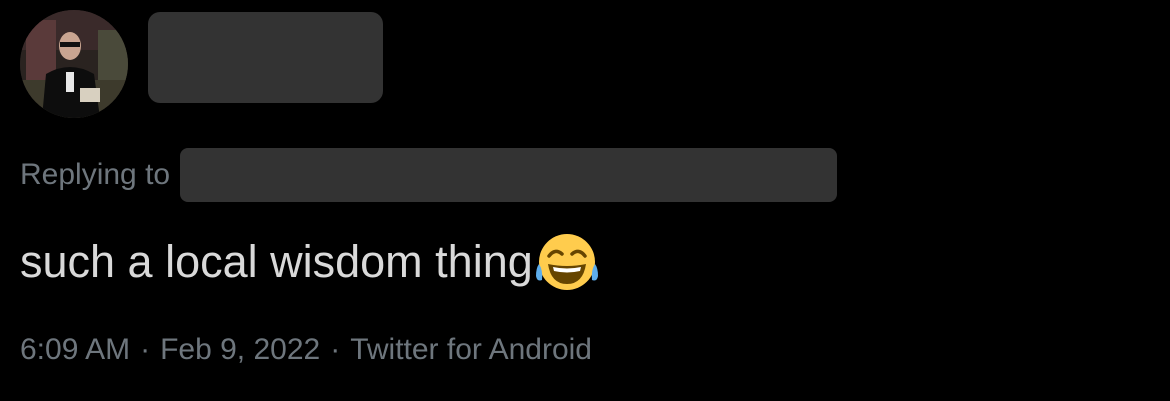 The height and width of the screenshot is (401, 1170). What do you see at coordinates (567, 262) in the screenshot?
I see `tears-of-joy-emoji-icon` at bounding box center [567, 262].